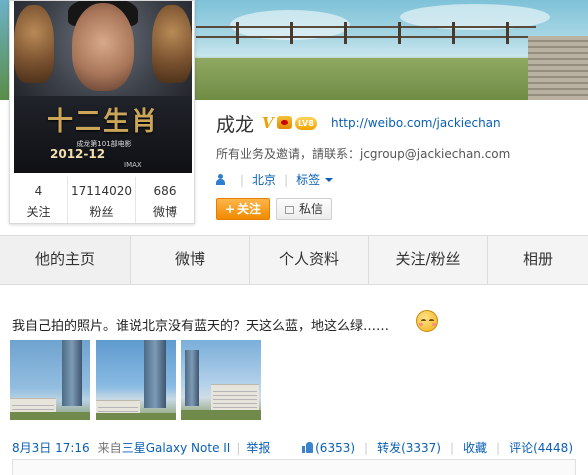 The height and width of the screenshot is (475, 588). What do you see at coordinates (416, 123) in the screenshot?
I see `homepage-link: http://weibo.com/jackiechan` at bounding box center [416, 123].